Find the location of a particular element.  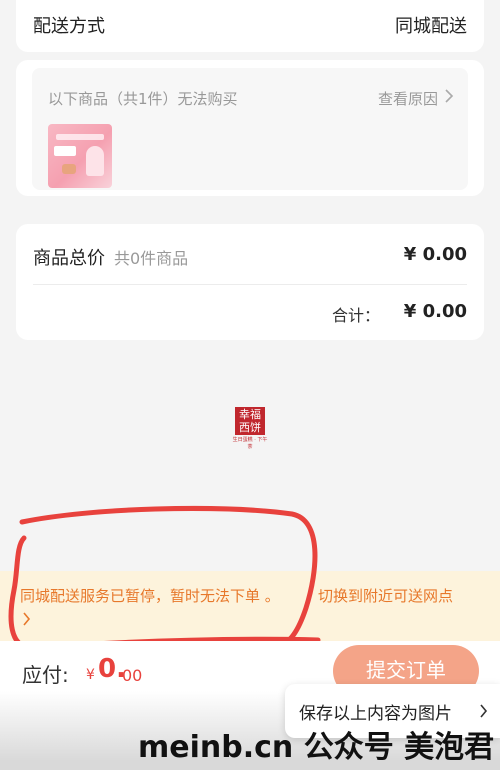

switch-nearby-store-link: 切换到附近可送网点 is located at coordinates (385, 595).